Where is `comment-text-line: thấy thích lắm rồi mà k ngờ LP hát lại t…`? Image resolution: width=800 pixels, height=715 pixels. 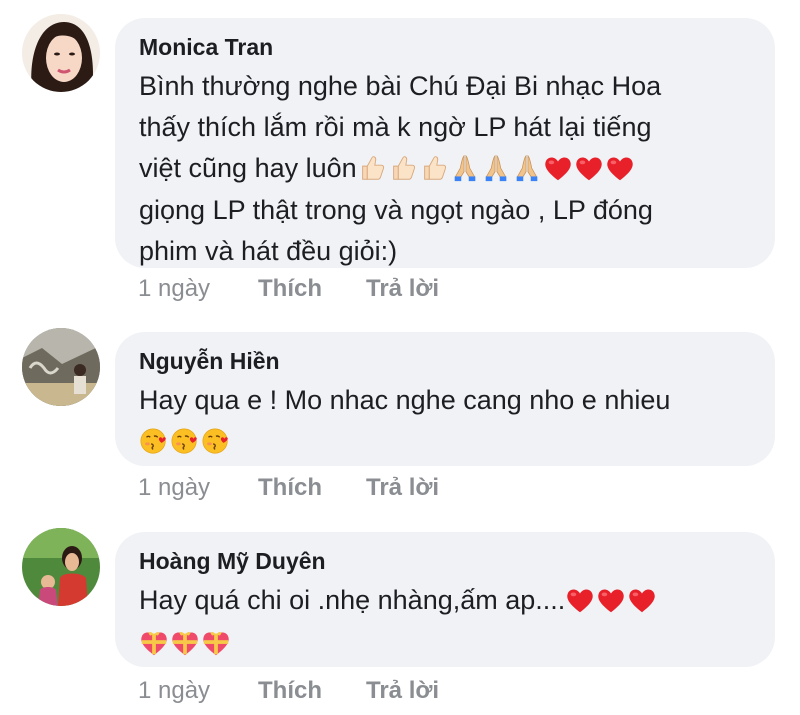 comment-text-line: thấy thích lắm rồi mà k ngờ LP hát lại t… is located at coordinates (395, 127).